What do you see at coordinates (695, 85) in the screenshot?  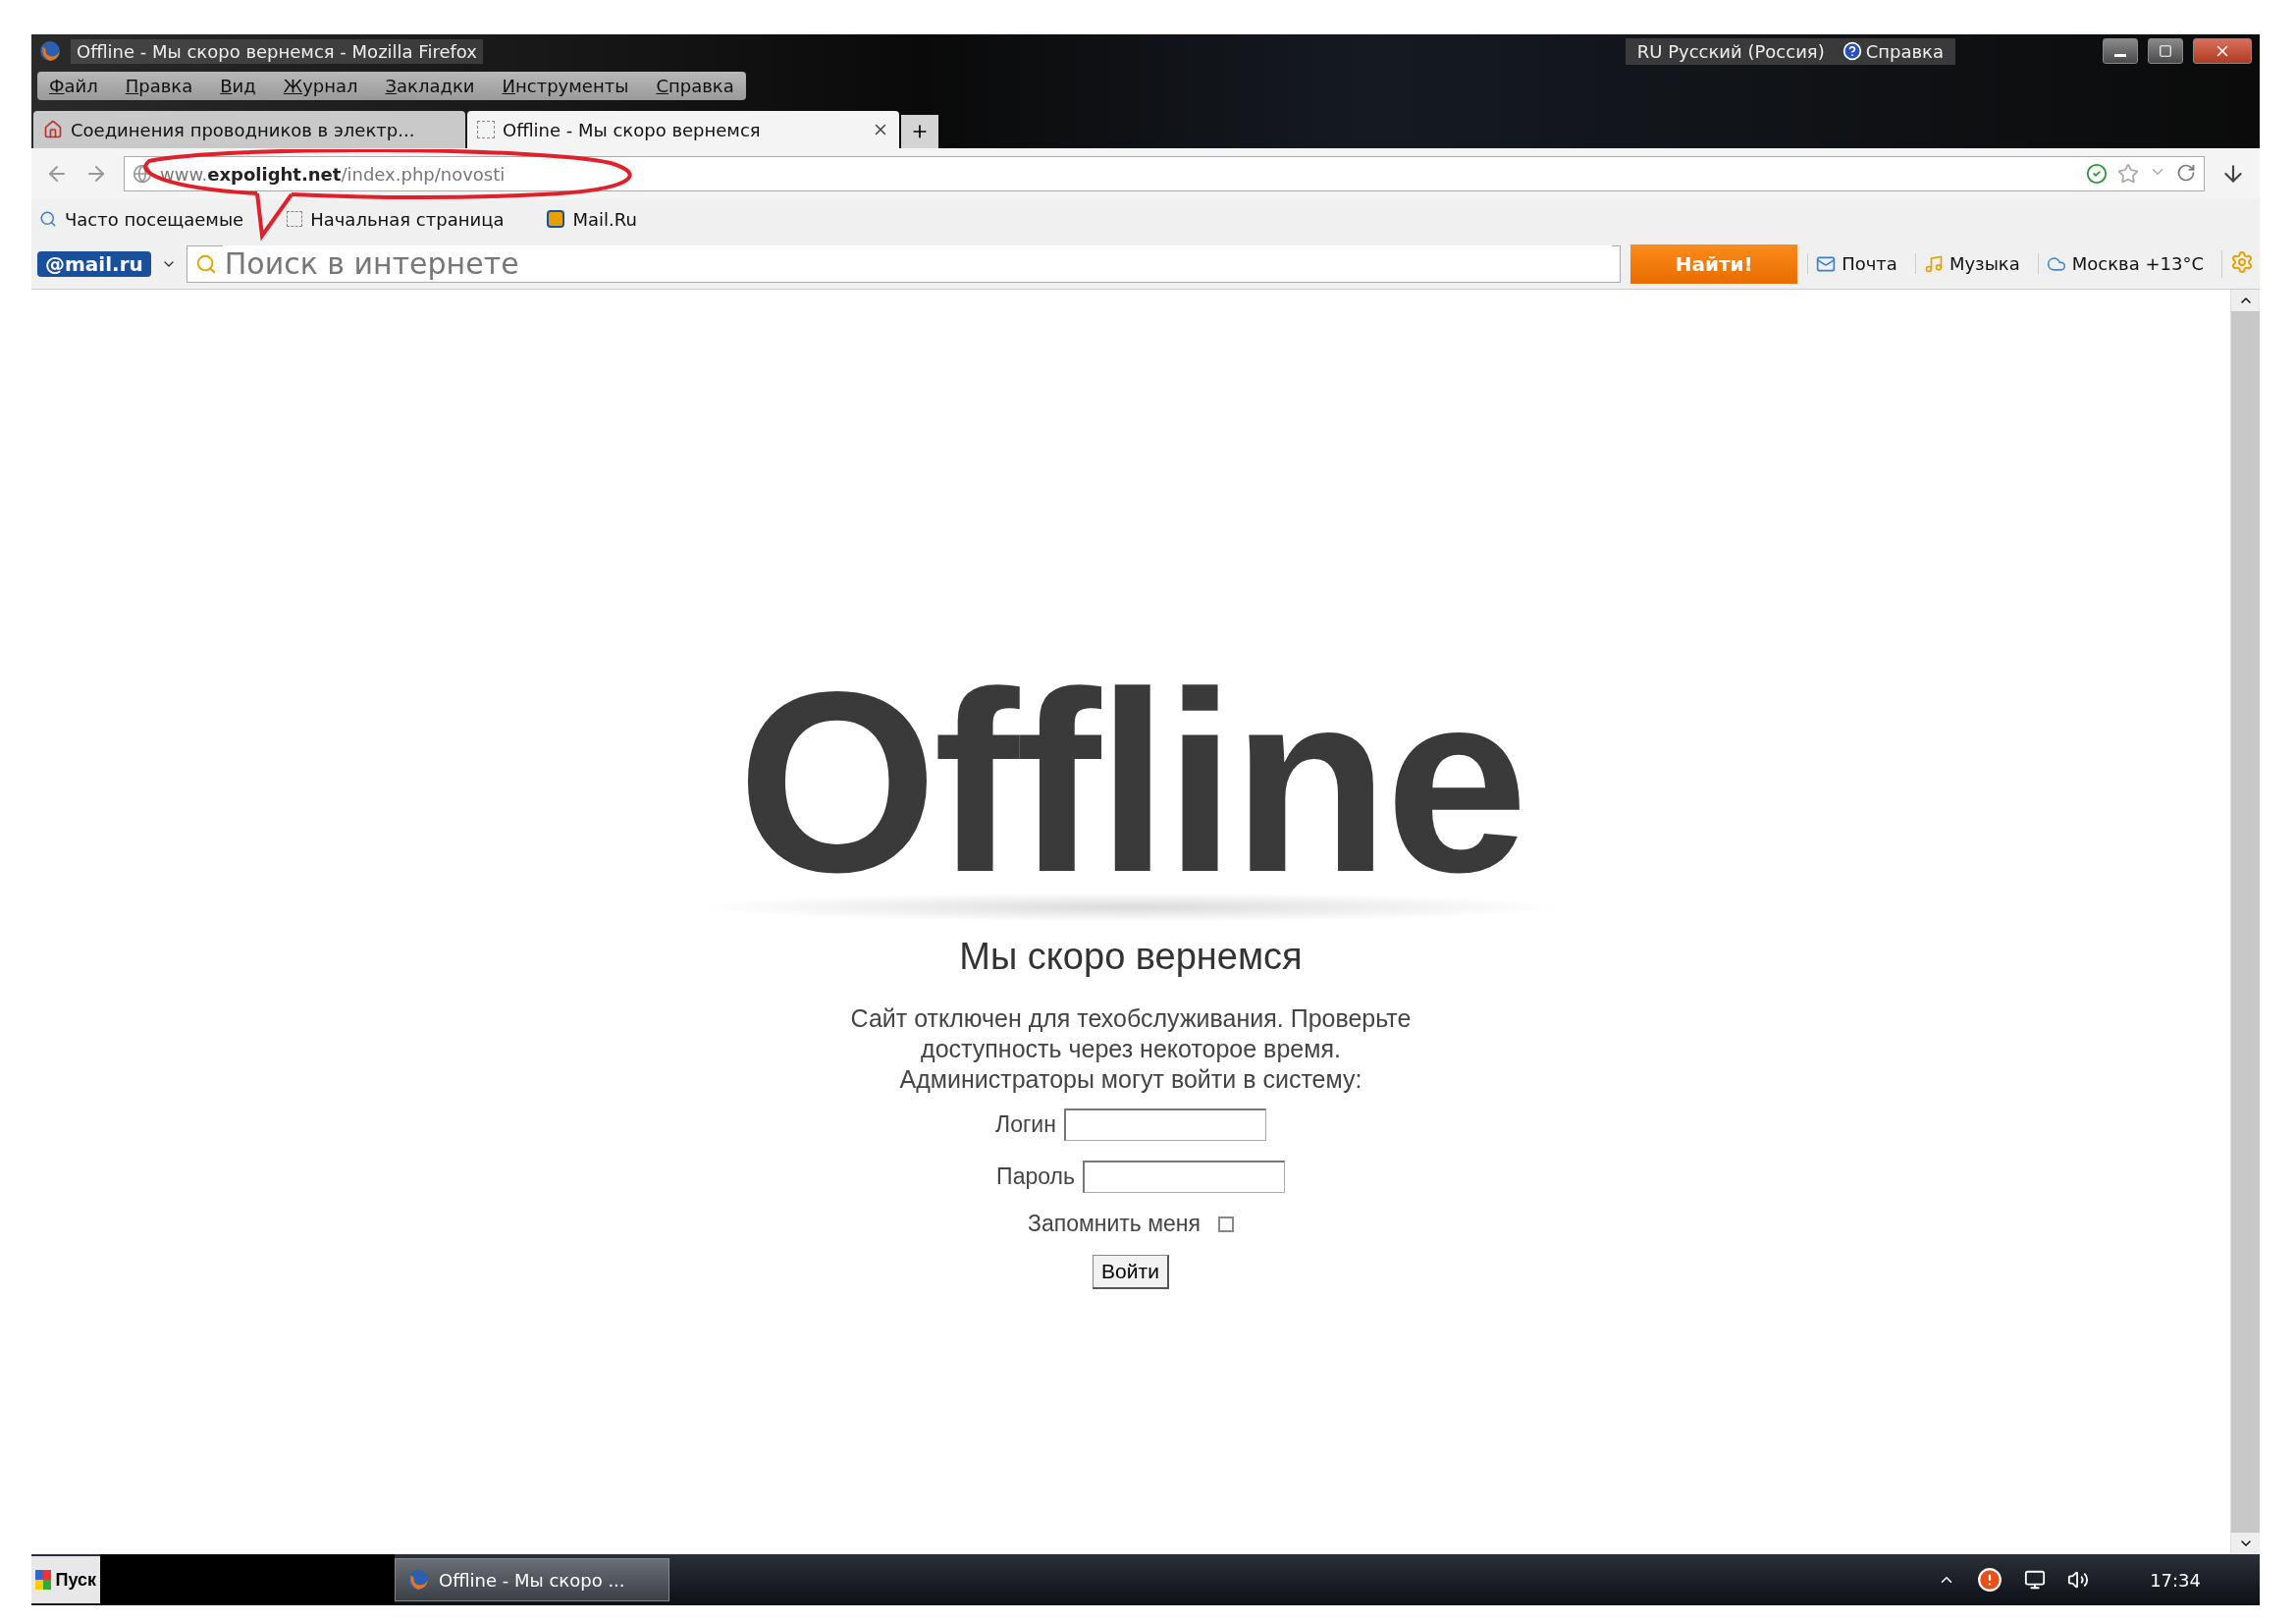 I see `menu-item: Справка` at bounding box center [695, 85].